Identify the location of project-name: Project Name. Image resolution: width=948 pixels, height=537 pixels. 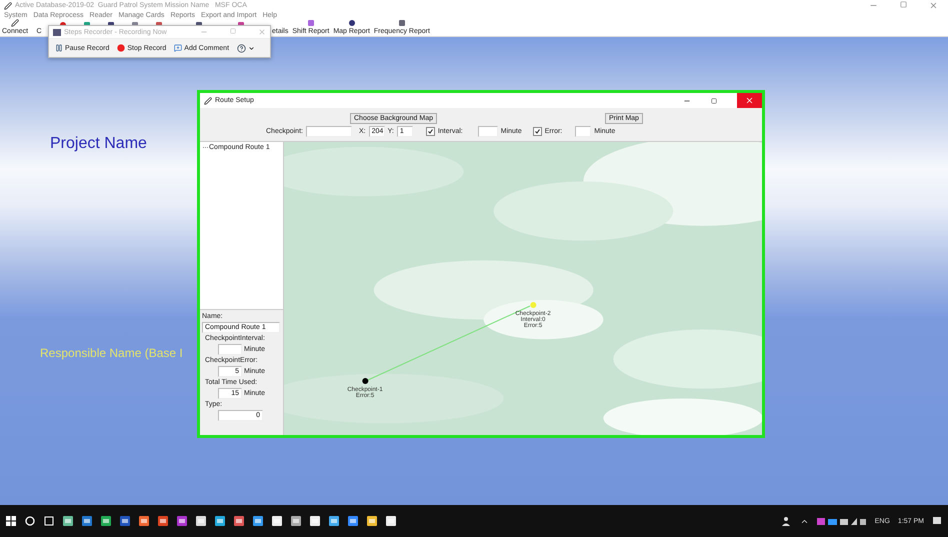
(98, 144).